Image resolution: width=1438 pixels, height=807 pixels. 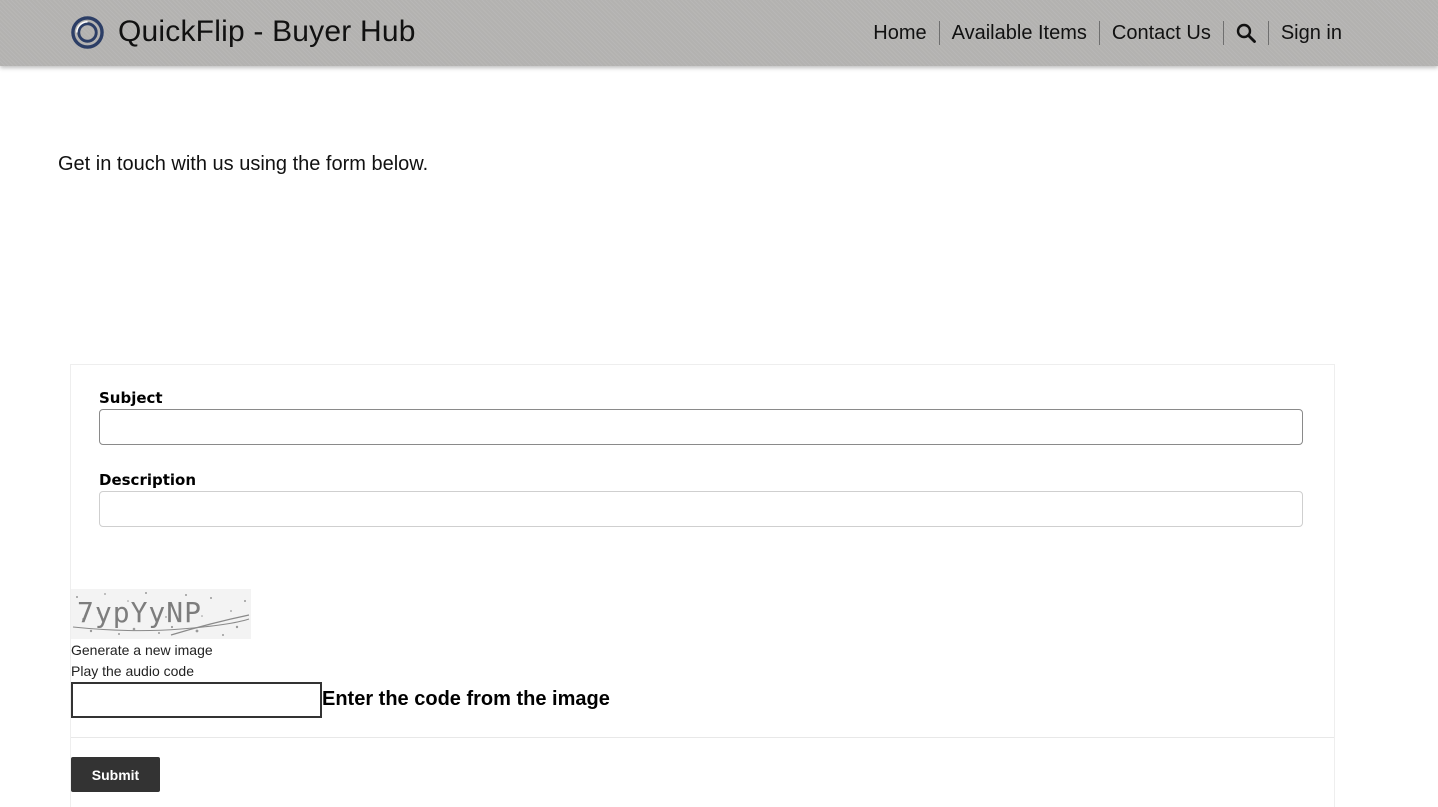 What do you see at coordinates (131, 398) in the screenshot?
I see `subject-label: Subject` at bounding box center [131, 398].